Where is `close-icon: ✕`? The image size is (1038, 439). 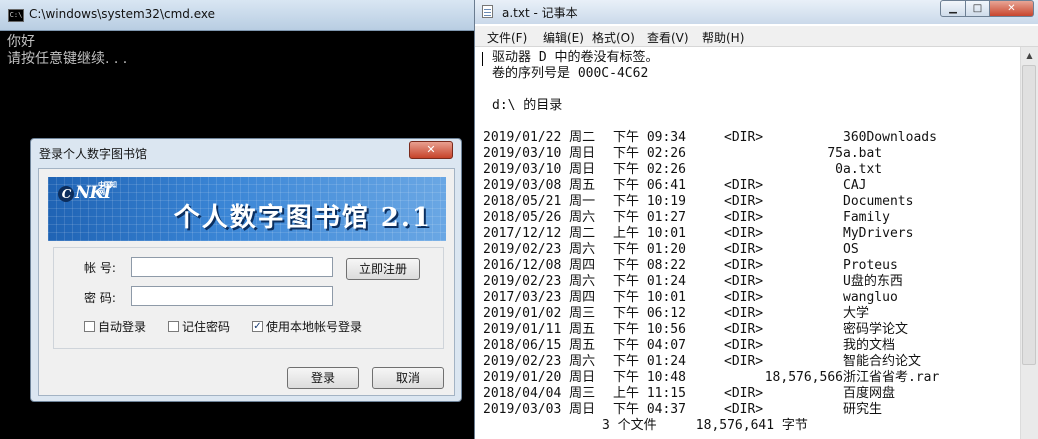 close-icon: ✕ is located at coordinates (431, 149).